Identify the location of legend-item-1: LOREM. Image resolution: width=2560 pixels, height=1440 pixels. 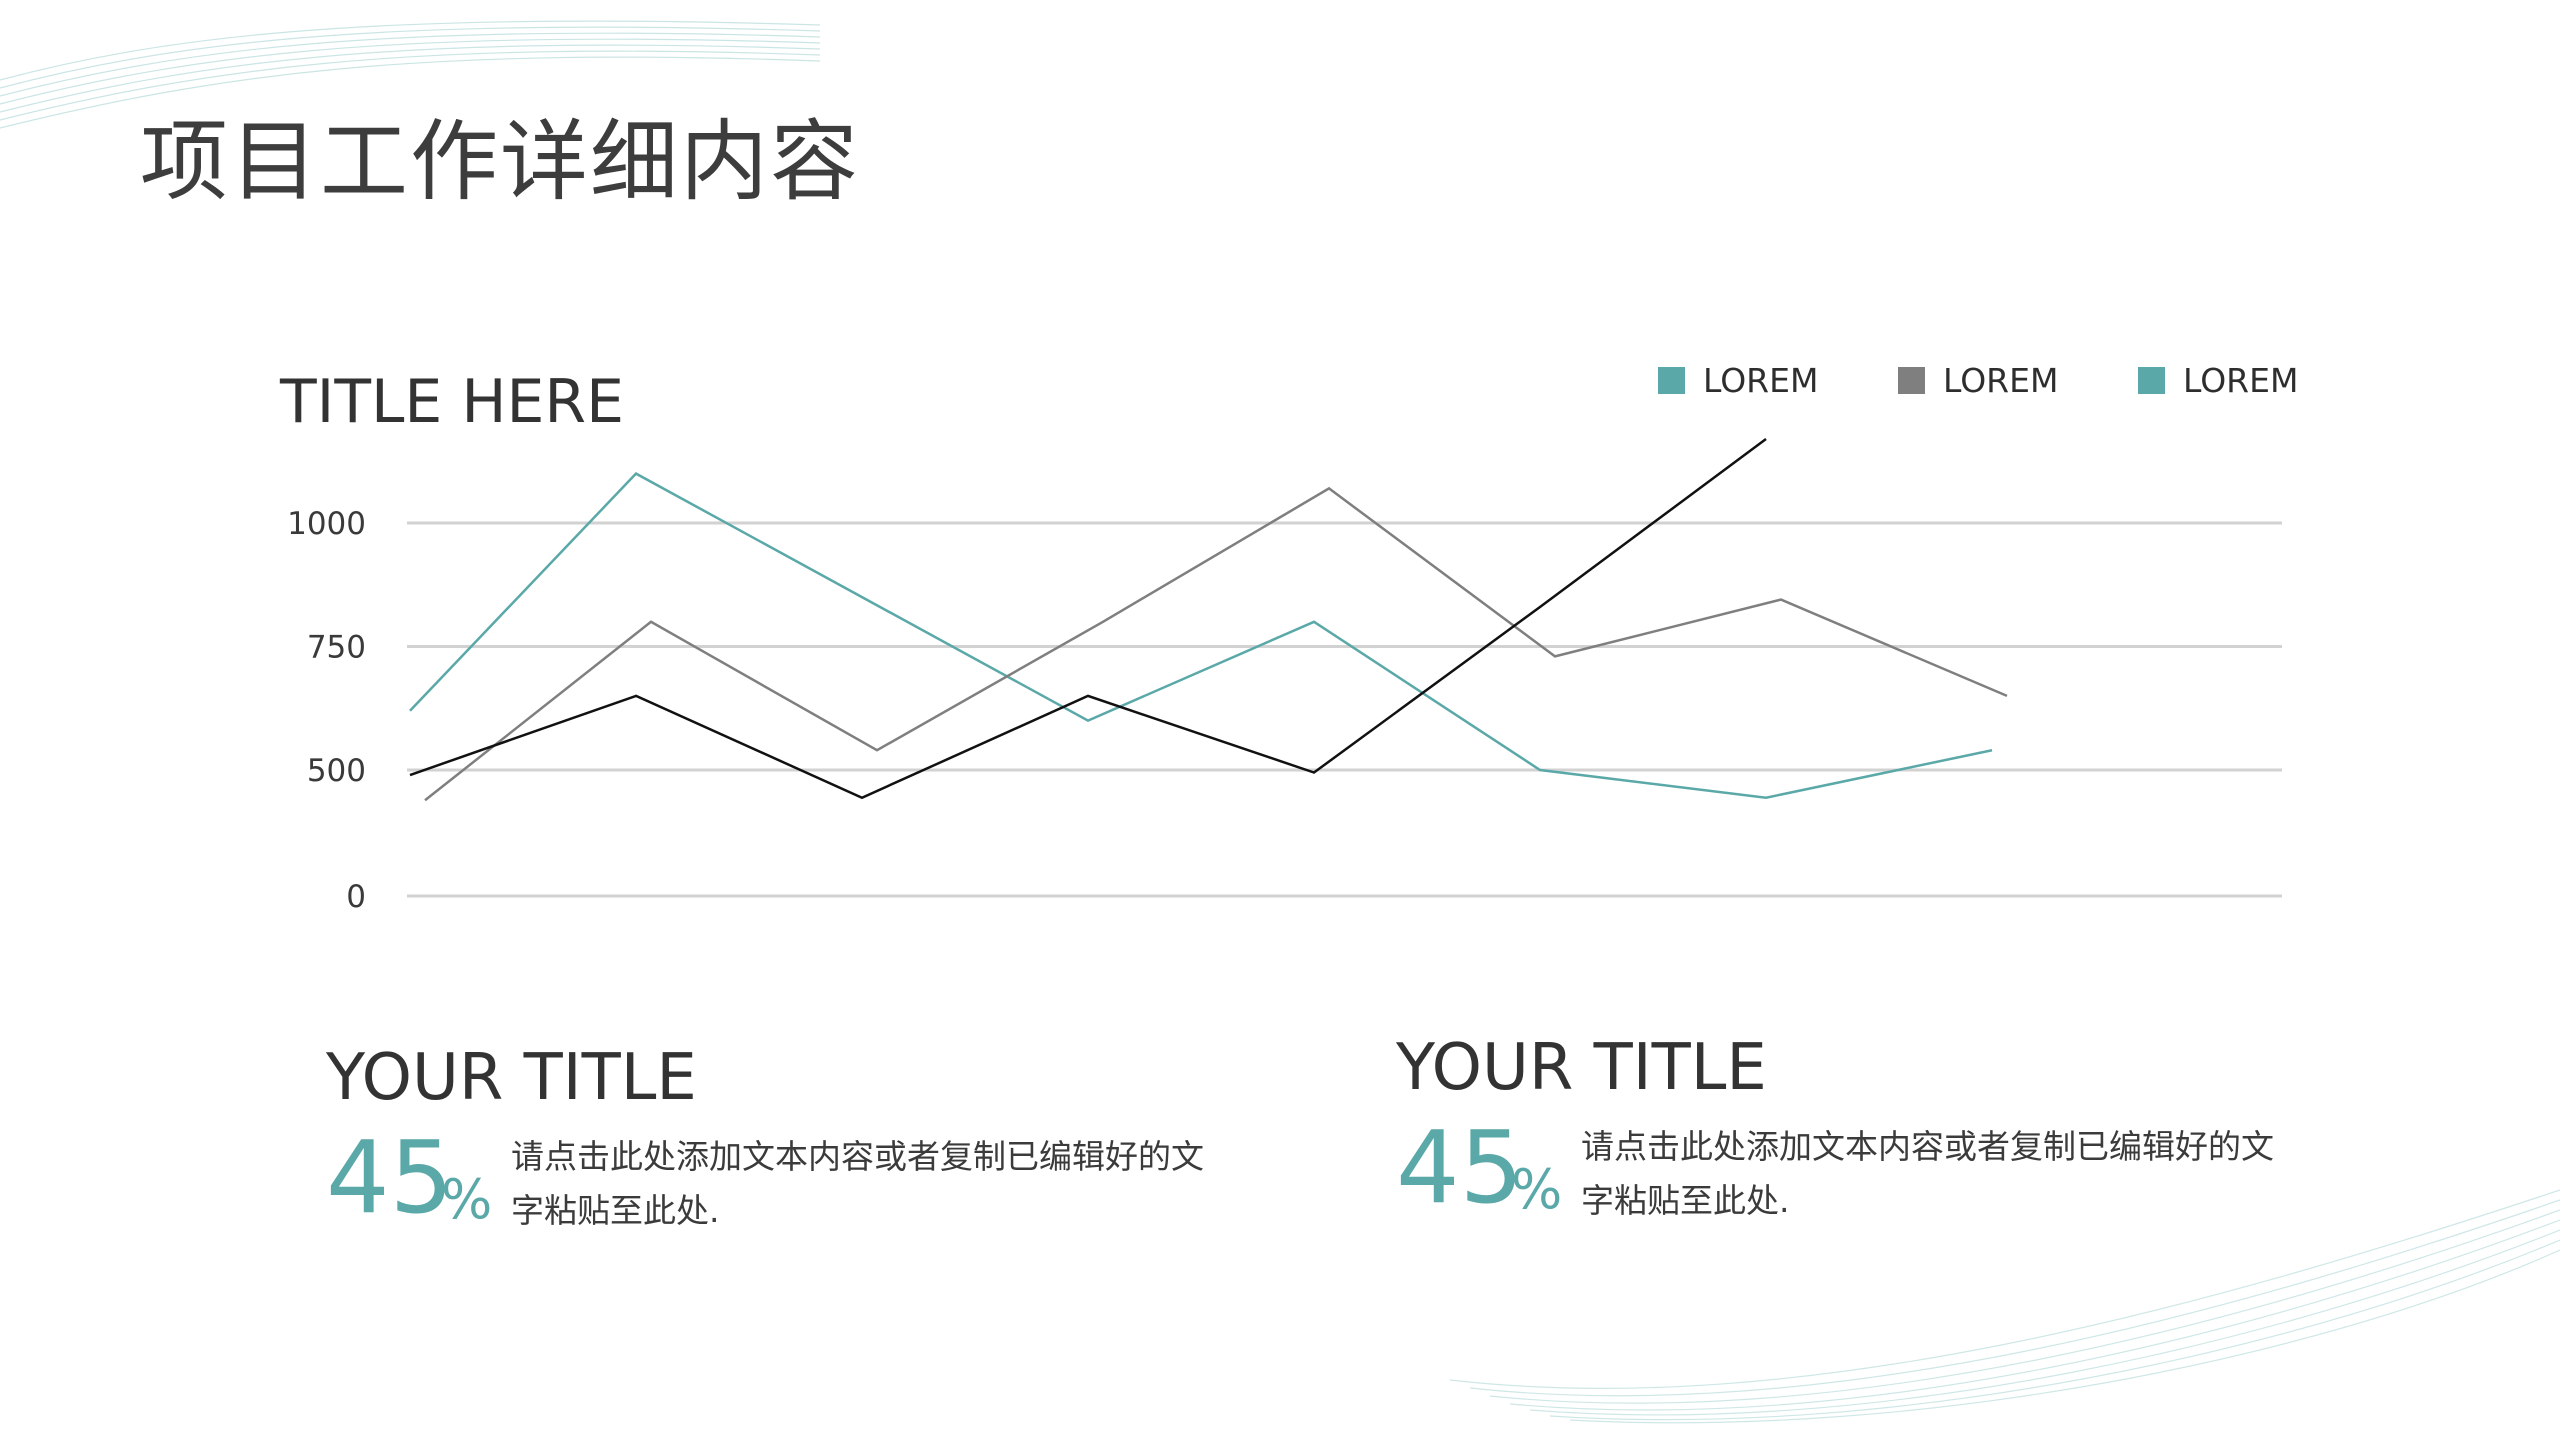
(1738, 380).